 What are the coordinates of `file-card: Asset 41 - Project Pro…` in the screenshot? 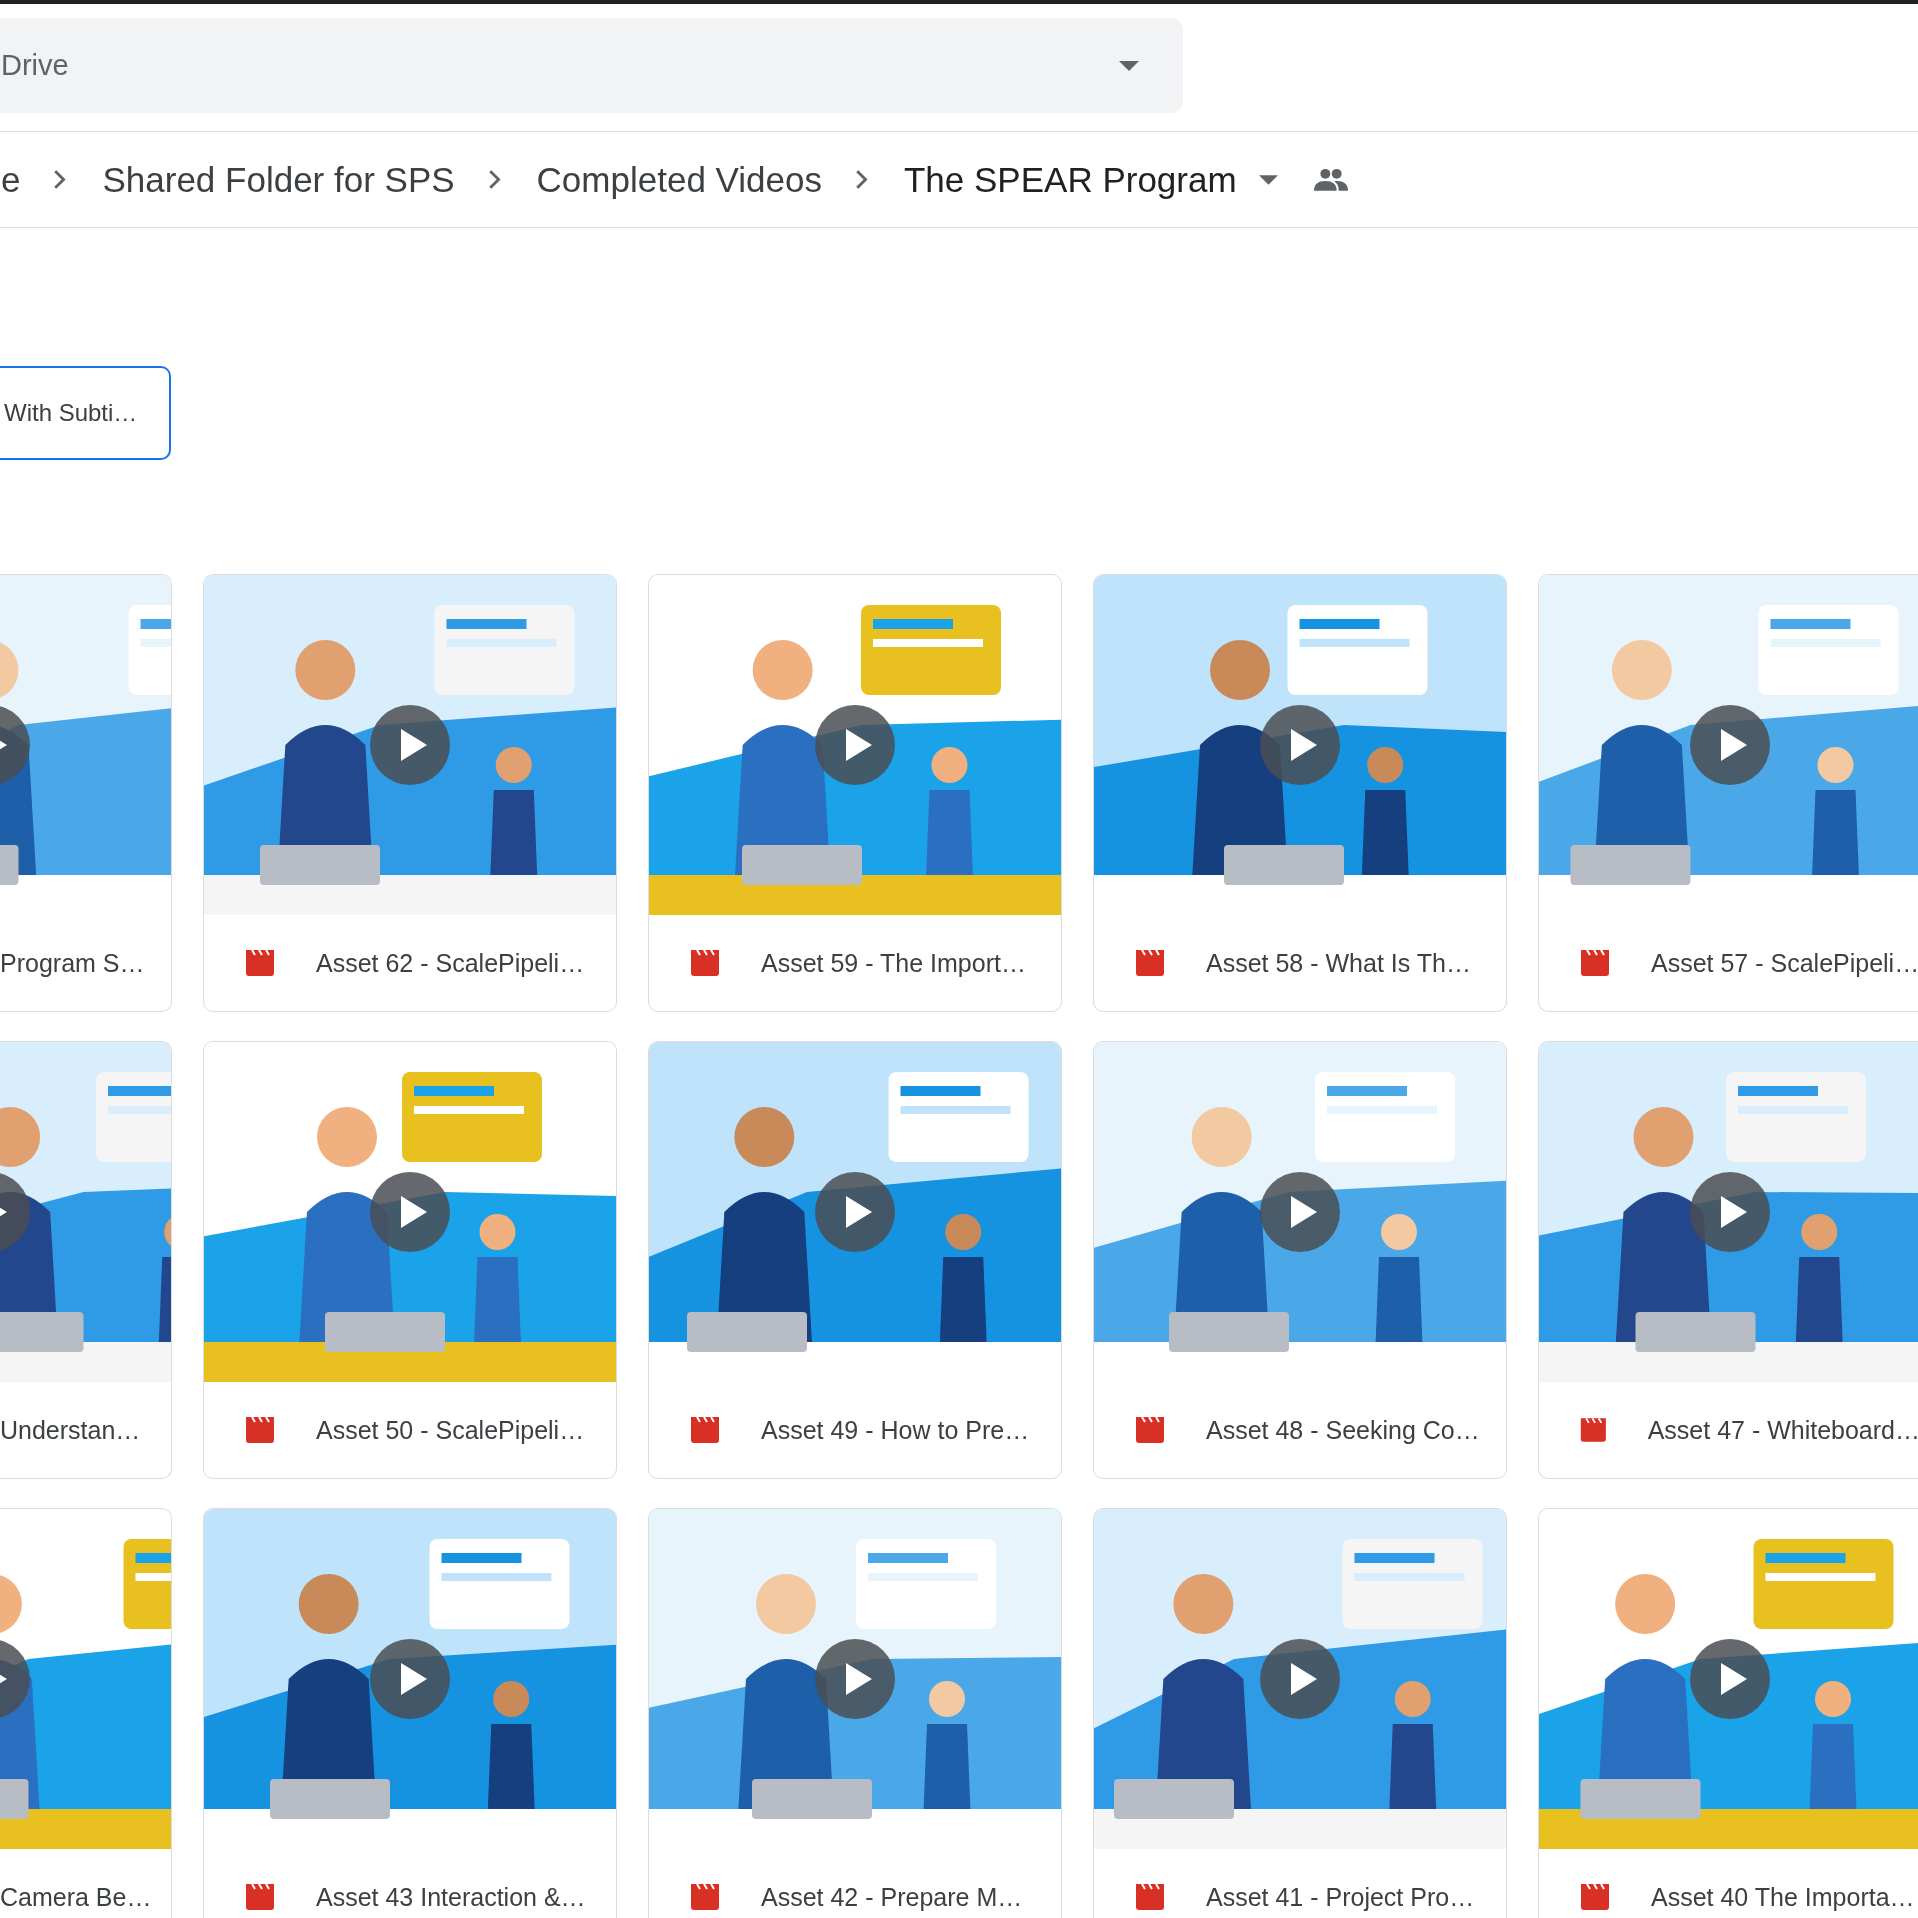 It's located at (1300, 1713).